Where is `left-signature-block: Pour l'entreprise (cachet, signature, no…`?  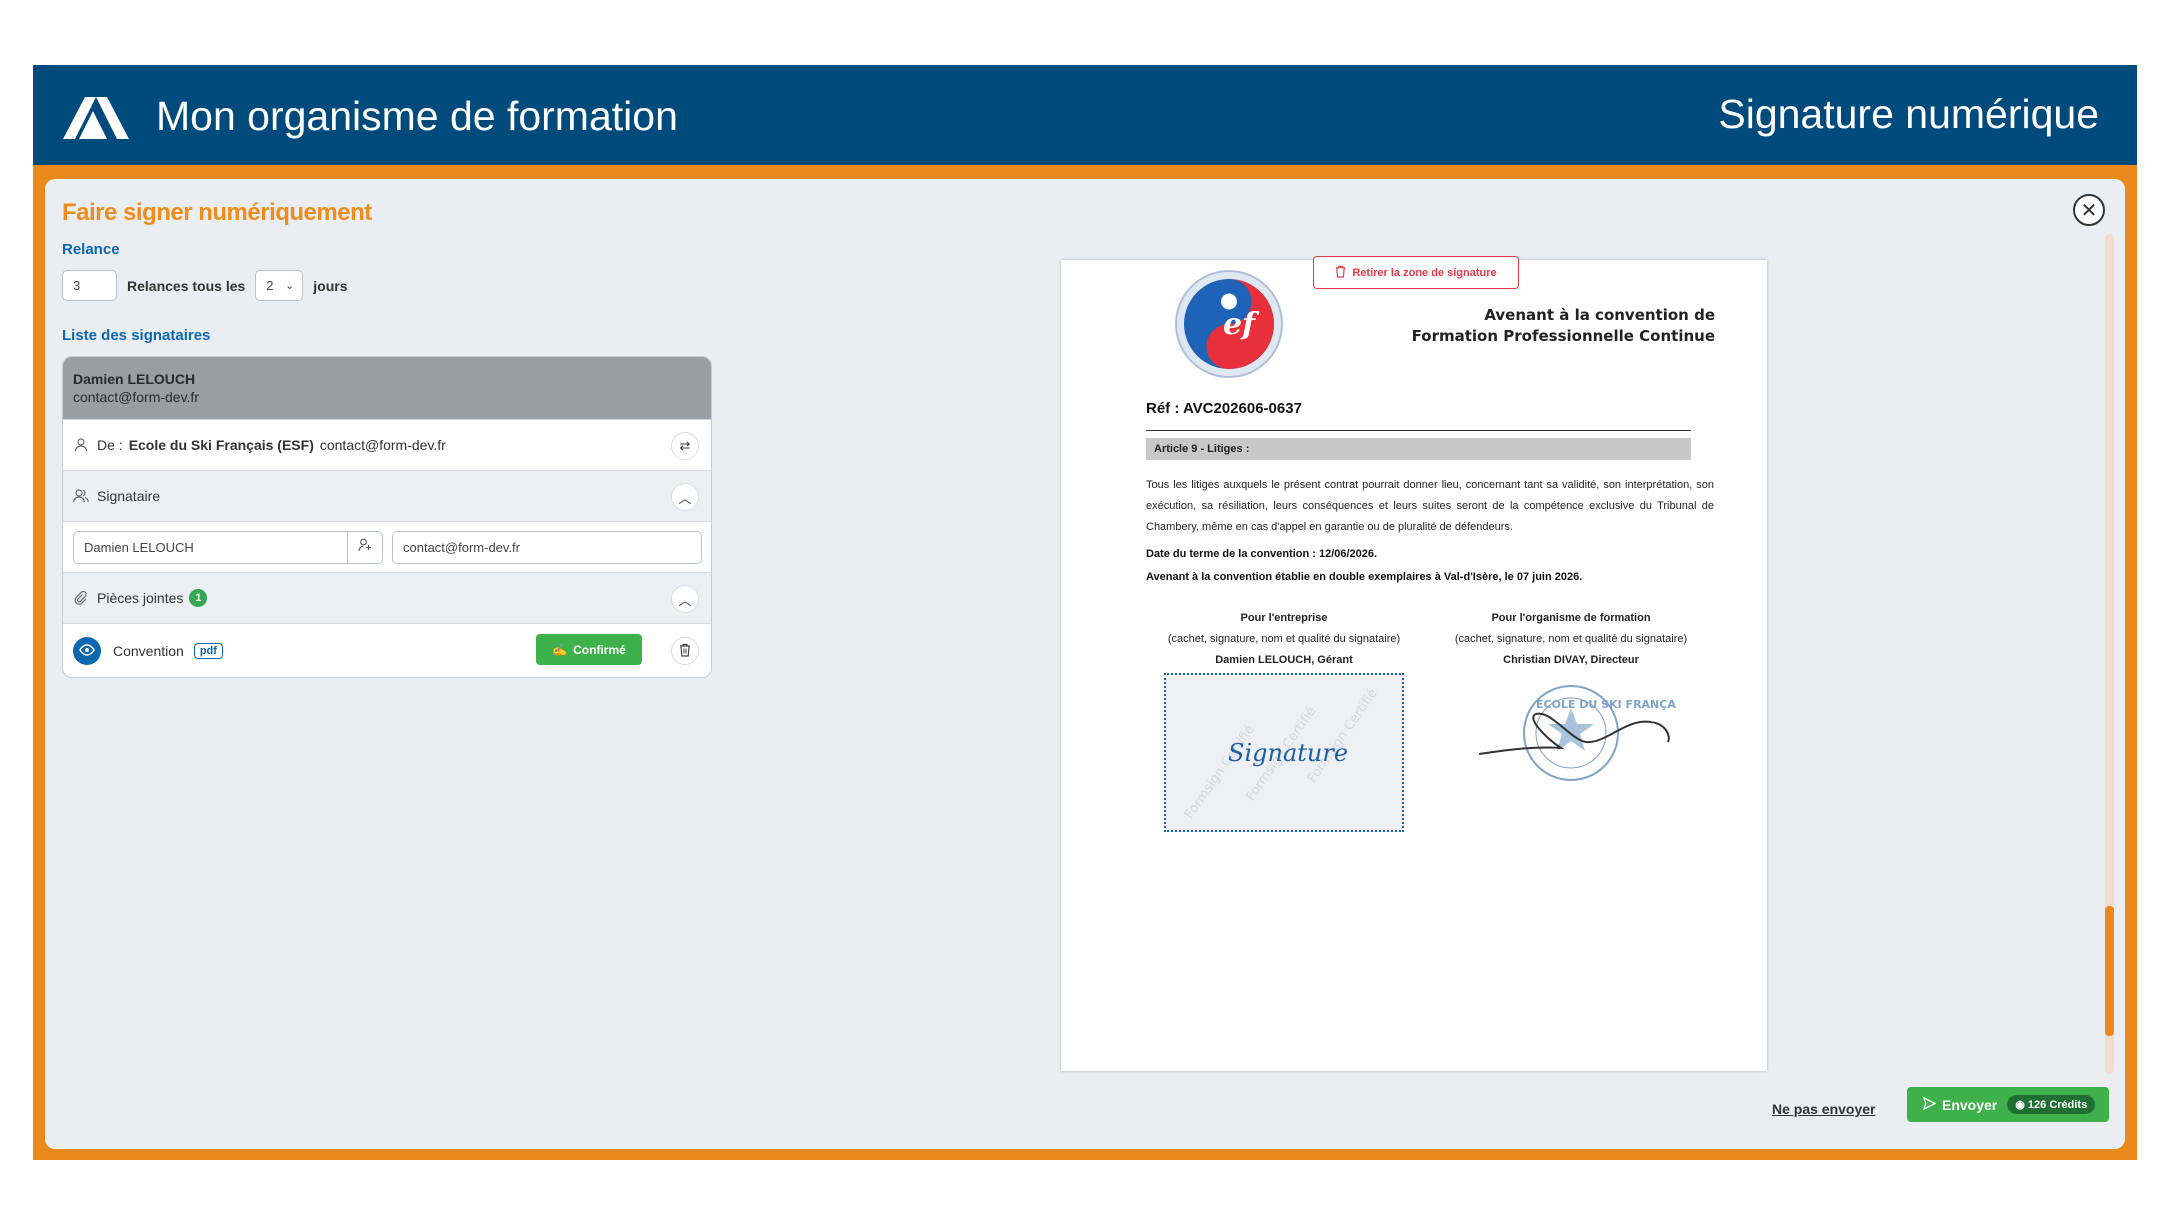
left-signature-block: Pour l'entreprise (cachet, signature, no… is located at coordinates (1284, 639).